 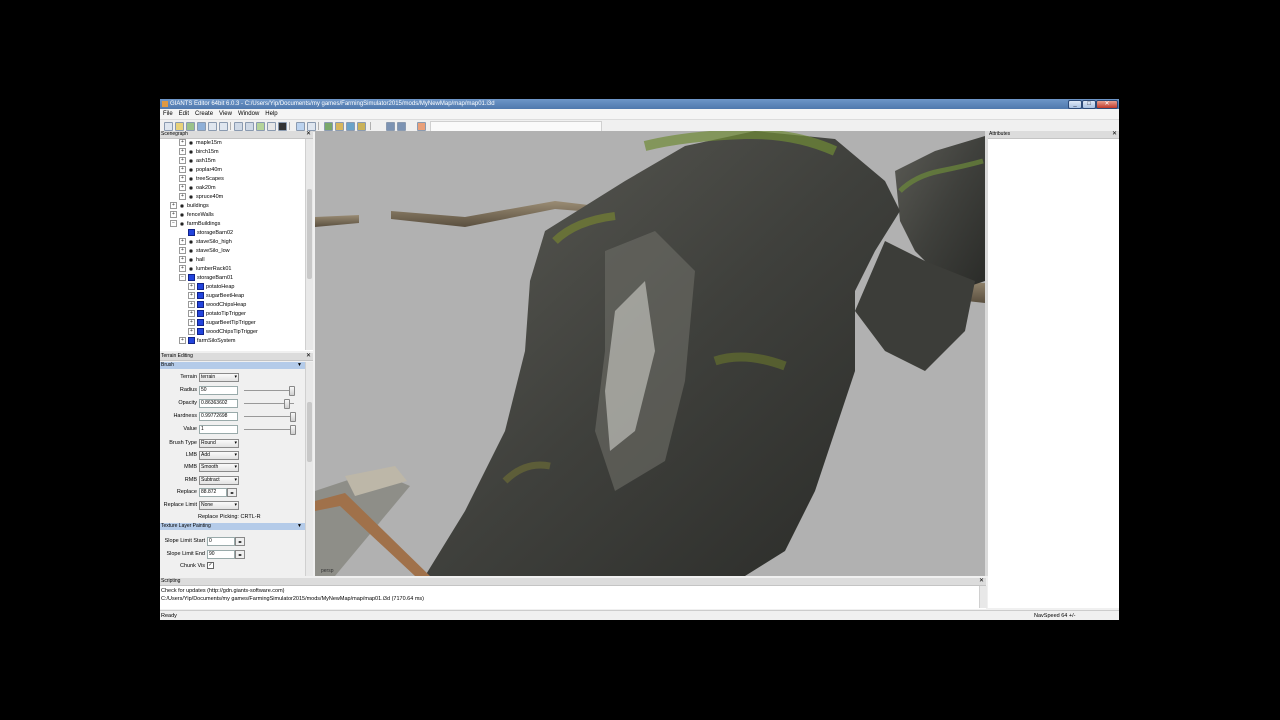 What do you see at coordinates (197, 188) in the screenshot?
I see `scenegraph-item: + oak20m` at bounding box center [197, 188].